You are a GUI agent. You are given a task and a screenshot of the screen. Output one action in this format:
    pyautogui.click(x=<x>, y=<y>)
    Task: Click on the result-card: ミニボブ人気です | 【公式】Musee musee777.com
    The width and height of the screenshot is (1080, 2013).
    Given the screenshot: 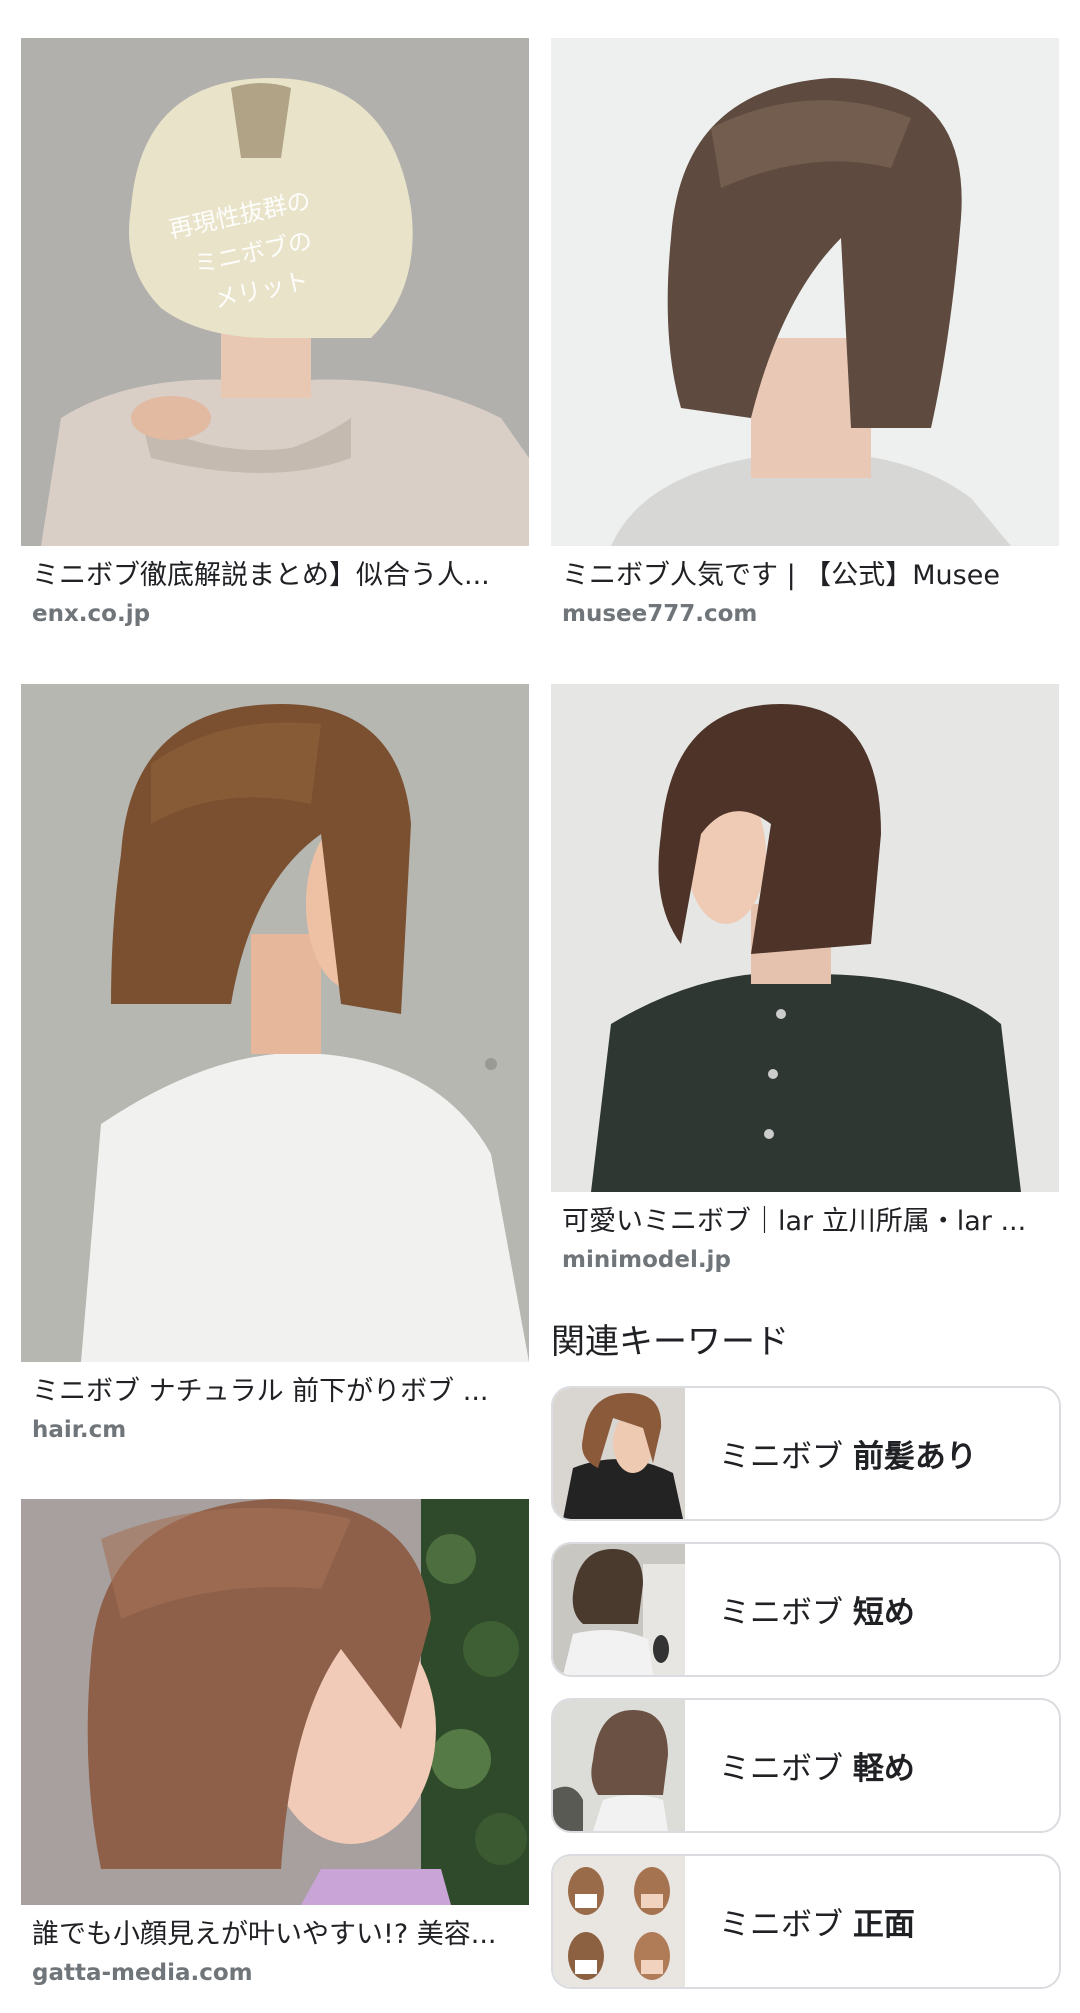 What is the action you would take?
    pyautogui.click(x=805, y=334)
    